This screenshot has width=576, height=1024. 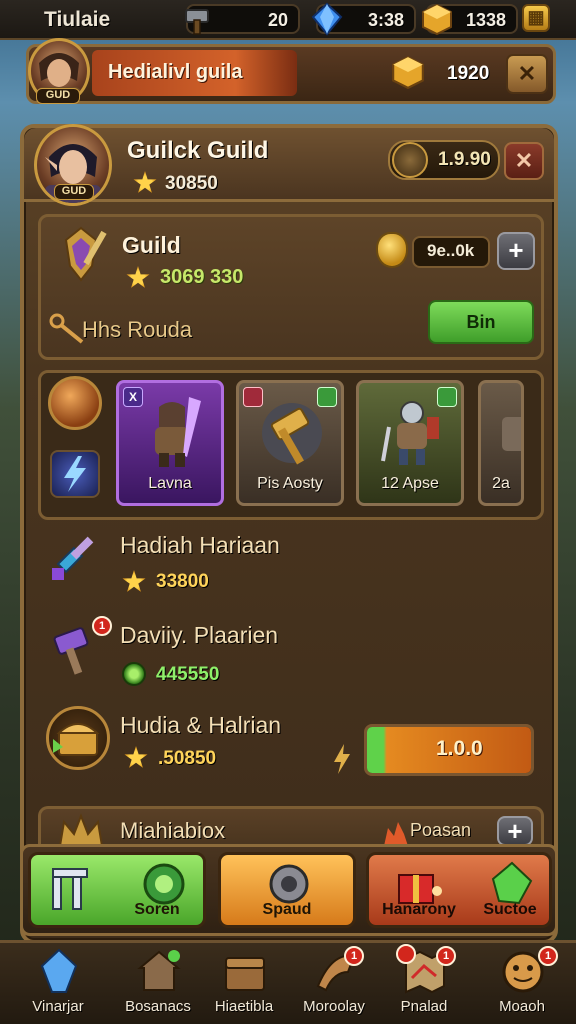 What do you see at coordinates (137, 329) in the screenshot?
I see `guild-card-subtitle: Hhs Rouda` at bounding box center [137, 329].